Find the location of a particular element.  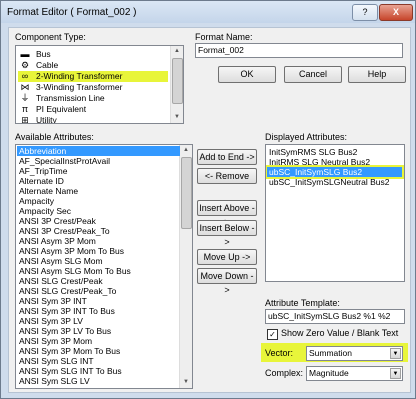

show-zero-checkbox: ✓ is located at coordinates (272, 334).